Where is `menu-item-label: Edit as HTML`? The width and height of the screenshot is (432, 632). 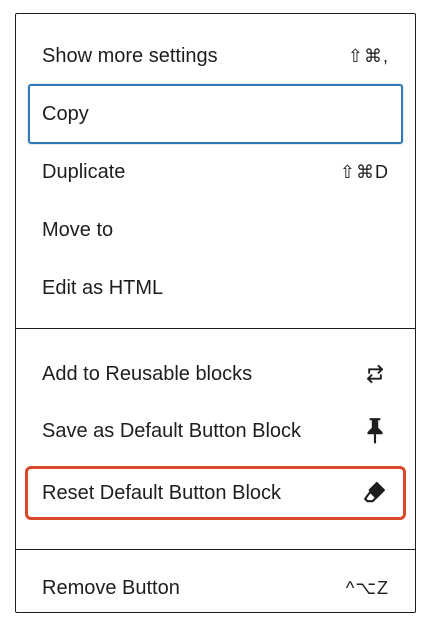 menu-item-label: Edit as HTML is located at coordinates (103, 287).